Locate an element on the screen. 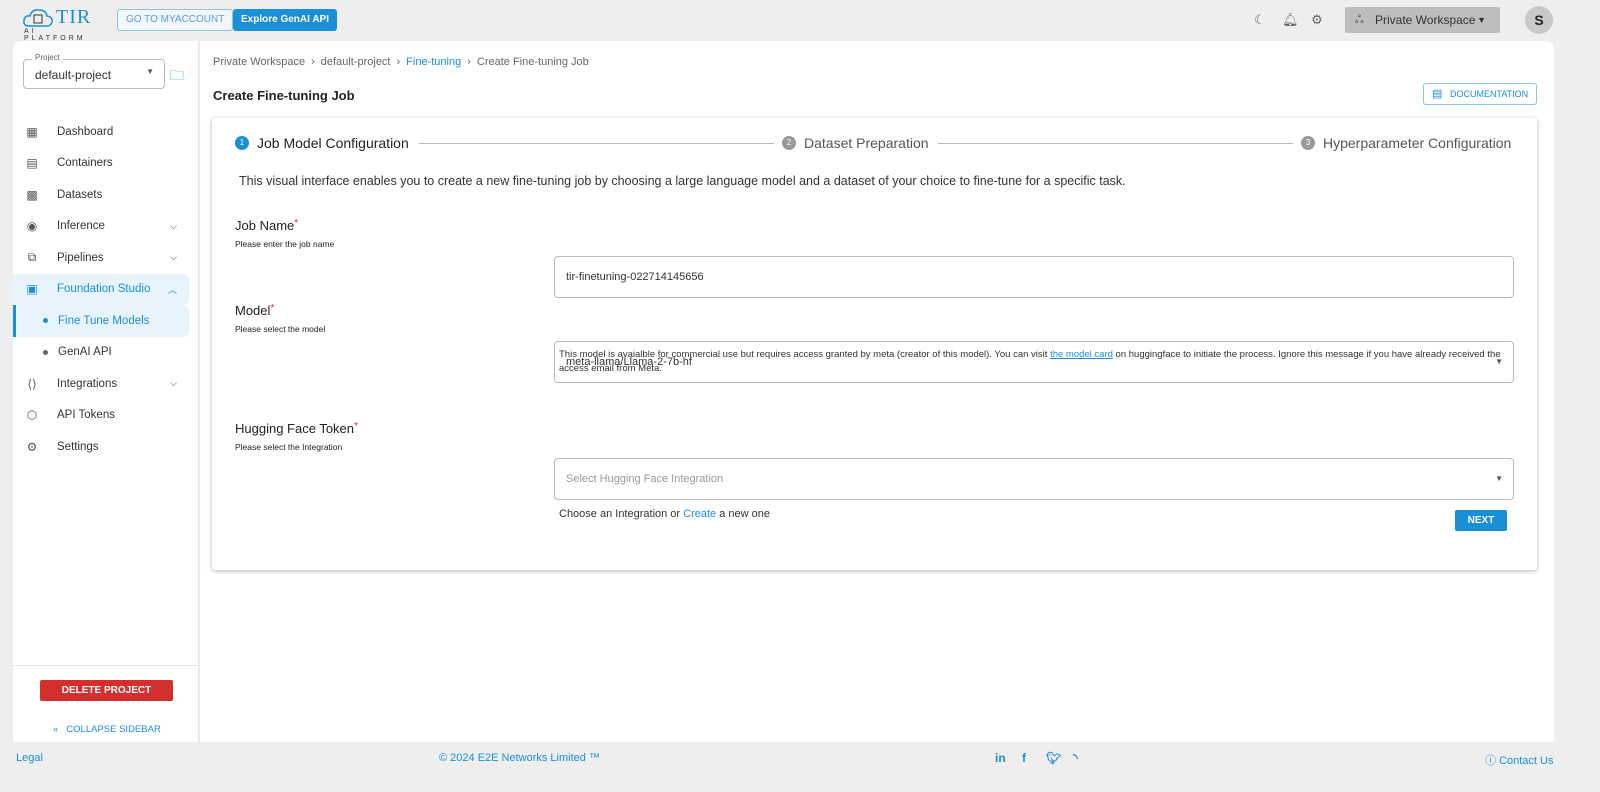  model-label: Model* is located at coordinates (254, 310).